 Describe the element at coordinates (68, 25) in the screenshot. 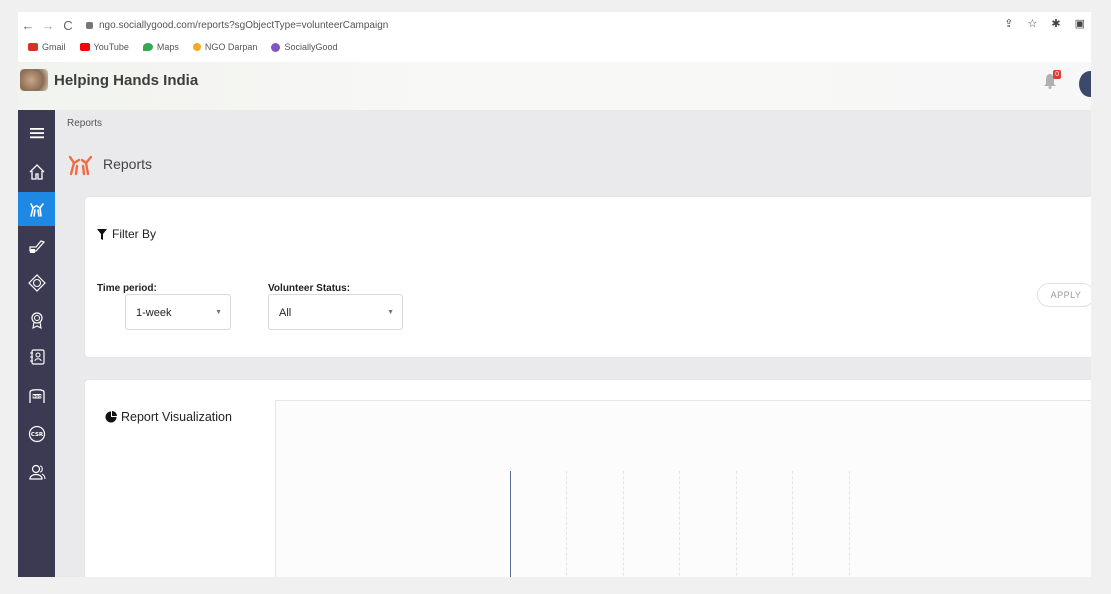

I see `reload-button: C` at that location.